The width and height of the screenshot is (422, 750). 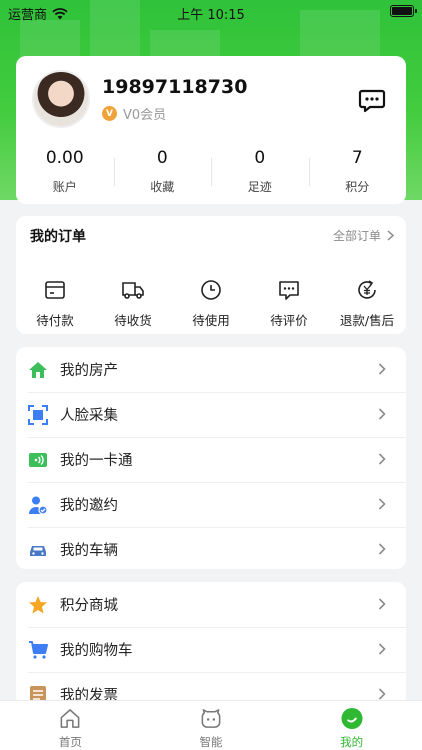 I want to click on status-bar: 运营商 上午 10:15, so click(x=211, y=12).